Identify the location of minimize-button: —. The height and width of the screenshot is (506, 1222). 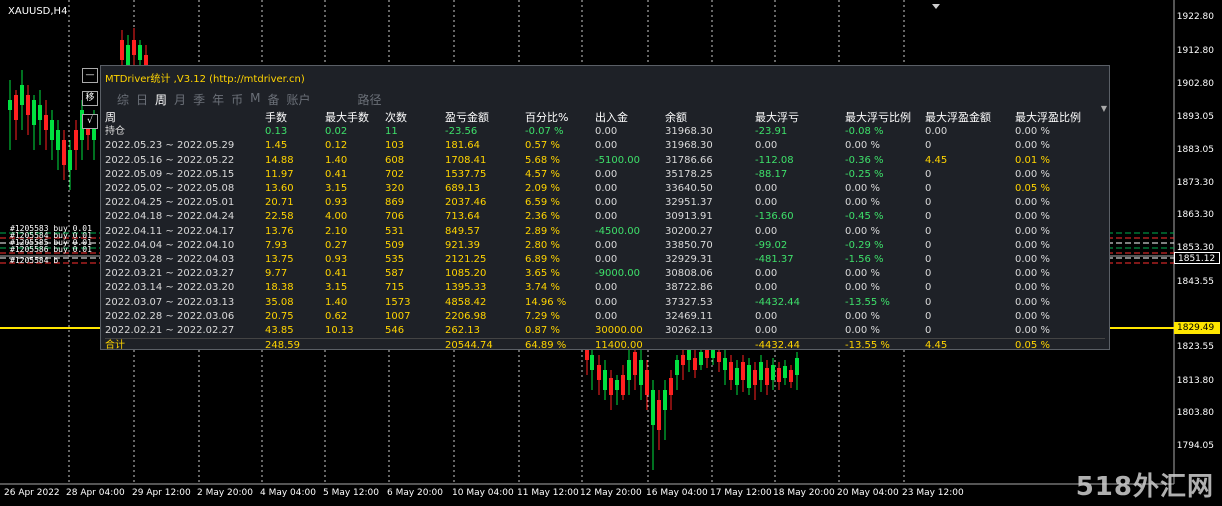
(90, 75).